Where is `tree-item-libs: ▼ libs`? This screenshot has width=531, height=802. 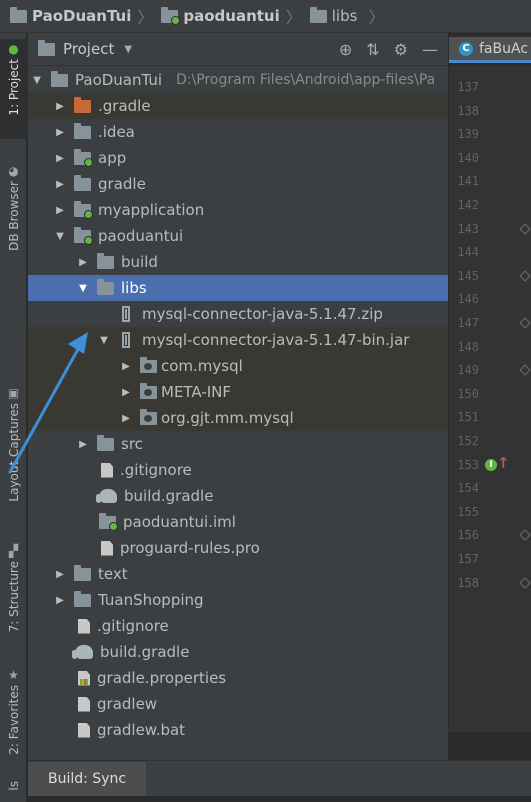
tree-item-libs: ▼ libs is located at coordinates (238, 288).